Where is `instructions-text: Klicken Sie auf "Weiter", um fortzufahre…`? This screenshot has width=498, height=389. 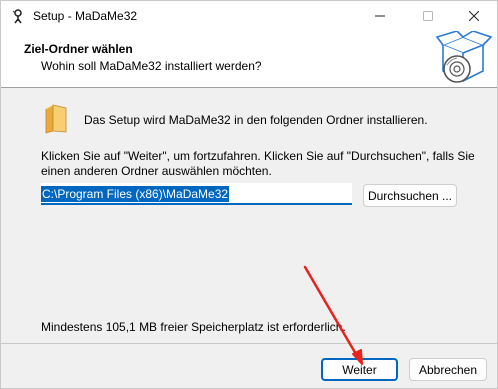 instructions-text: Klicken Sie auf "Weiter", um fortzufahre… is located at coordinates (258, 163).